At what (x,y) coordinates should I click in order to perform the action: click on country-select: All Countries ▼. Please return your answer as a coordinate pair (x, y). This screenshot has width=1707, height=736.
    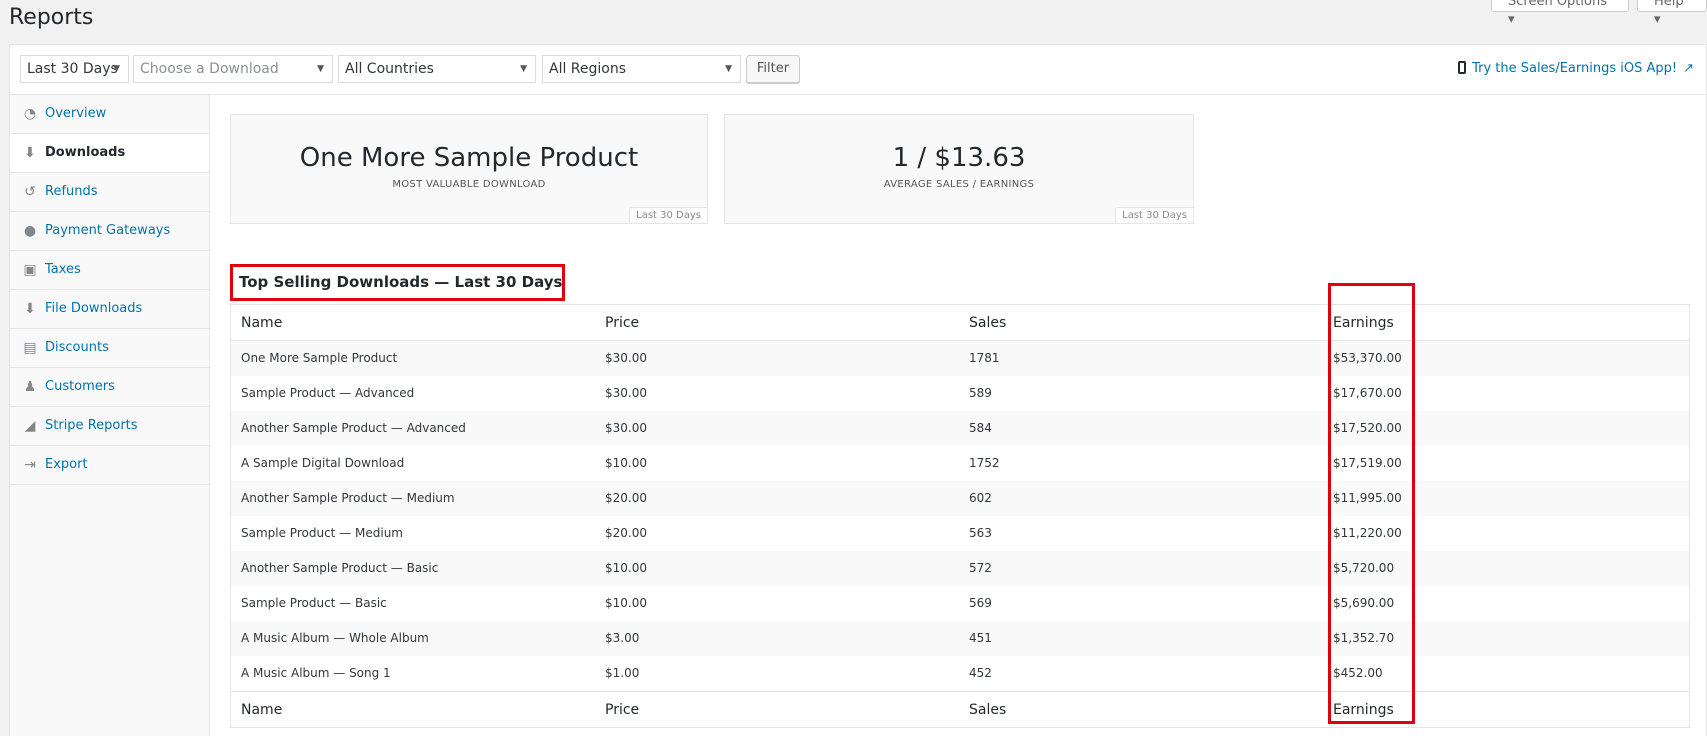
    Looking at the image, I should click on (437, 69).